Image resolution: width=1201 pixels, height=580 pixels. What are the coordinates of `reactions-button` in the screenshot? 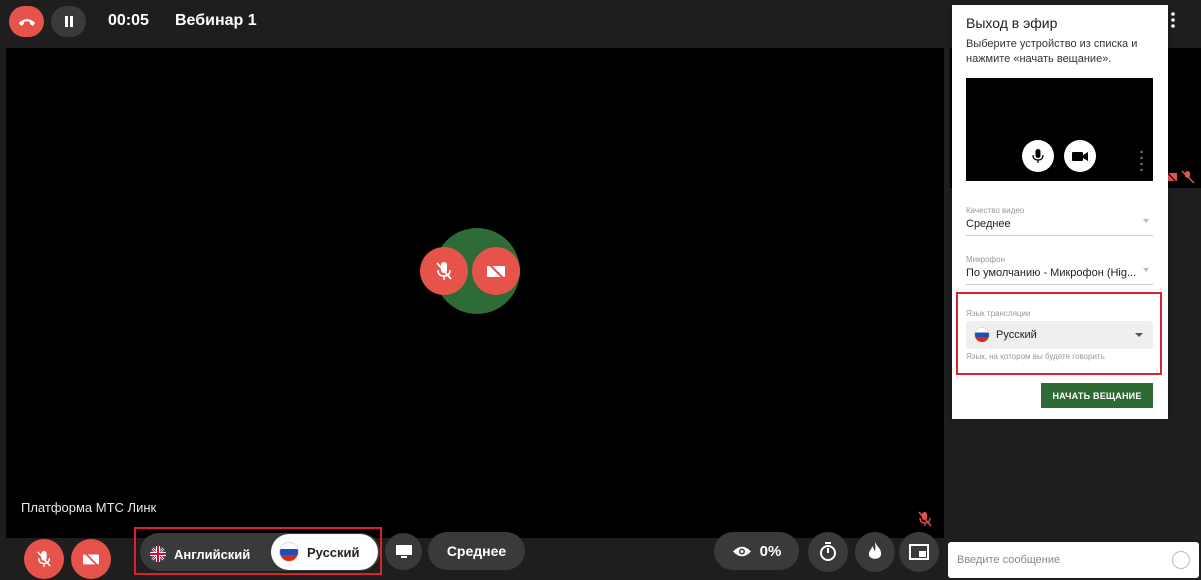 It's located at (875, 552).